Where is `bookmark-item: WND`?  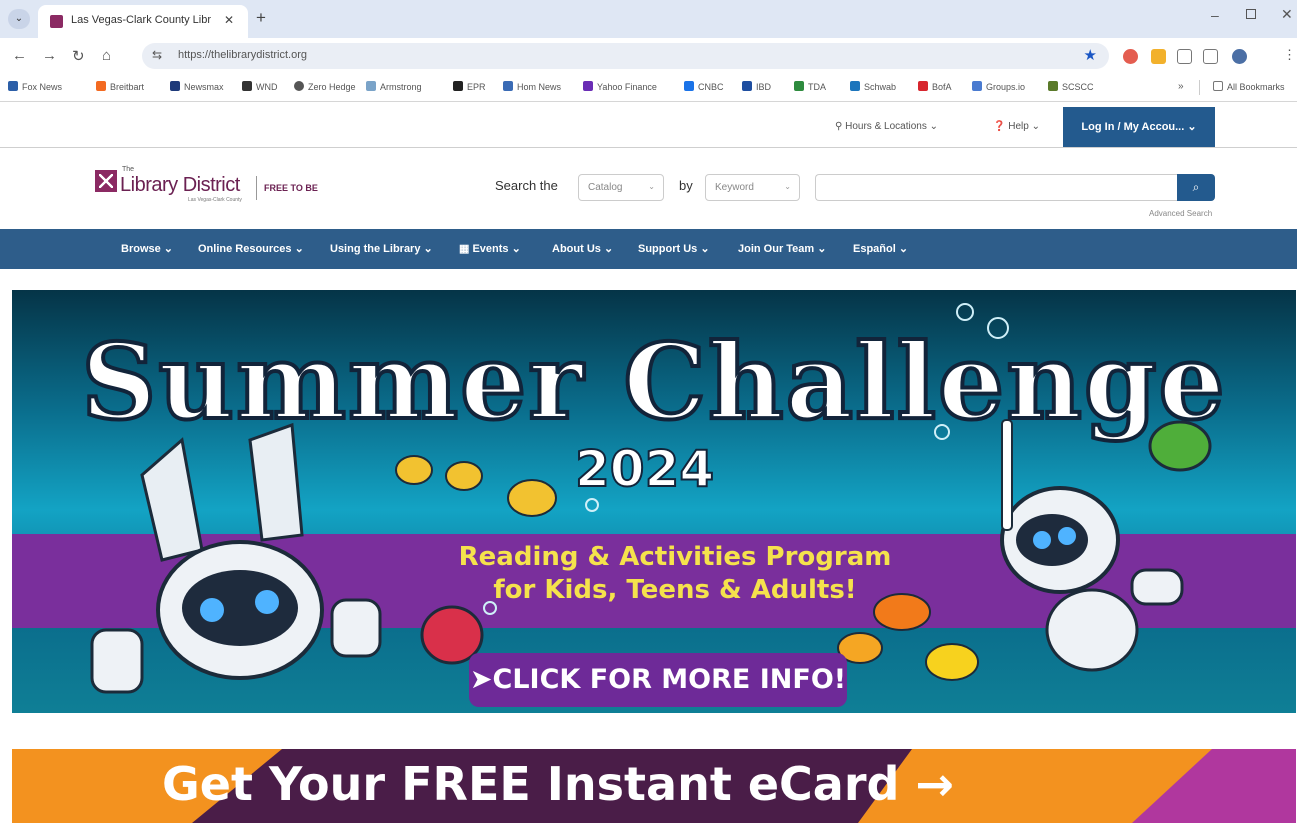
bookmark-item: WND is located at coordinates (260, 86).